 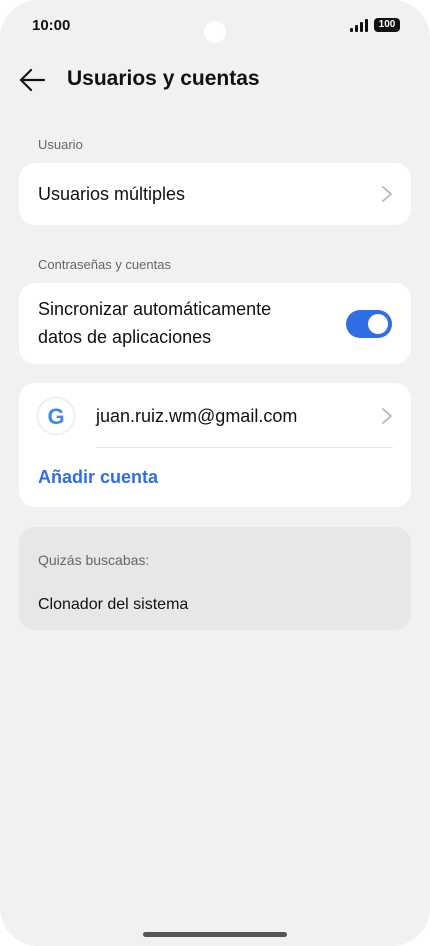 I want to click on svg-text: G, so click(x=55, y=416).